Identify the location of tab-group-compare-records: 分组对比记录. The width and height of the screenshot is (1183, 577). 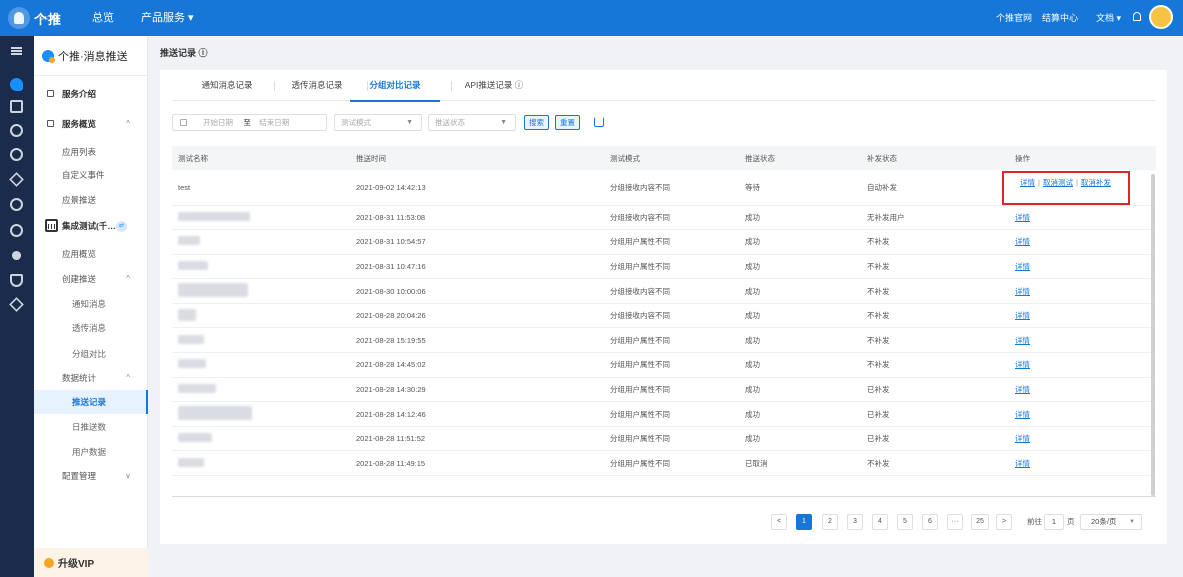
(395, 86).